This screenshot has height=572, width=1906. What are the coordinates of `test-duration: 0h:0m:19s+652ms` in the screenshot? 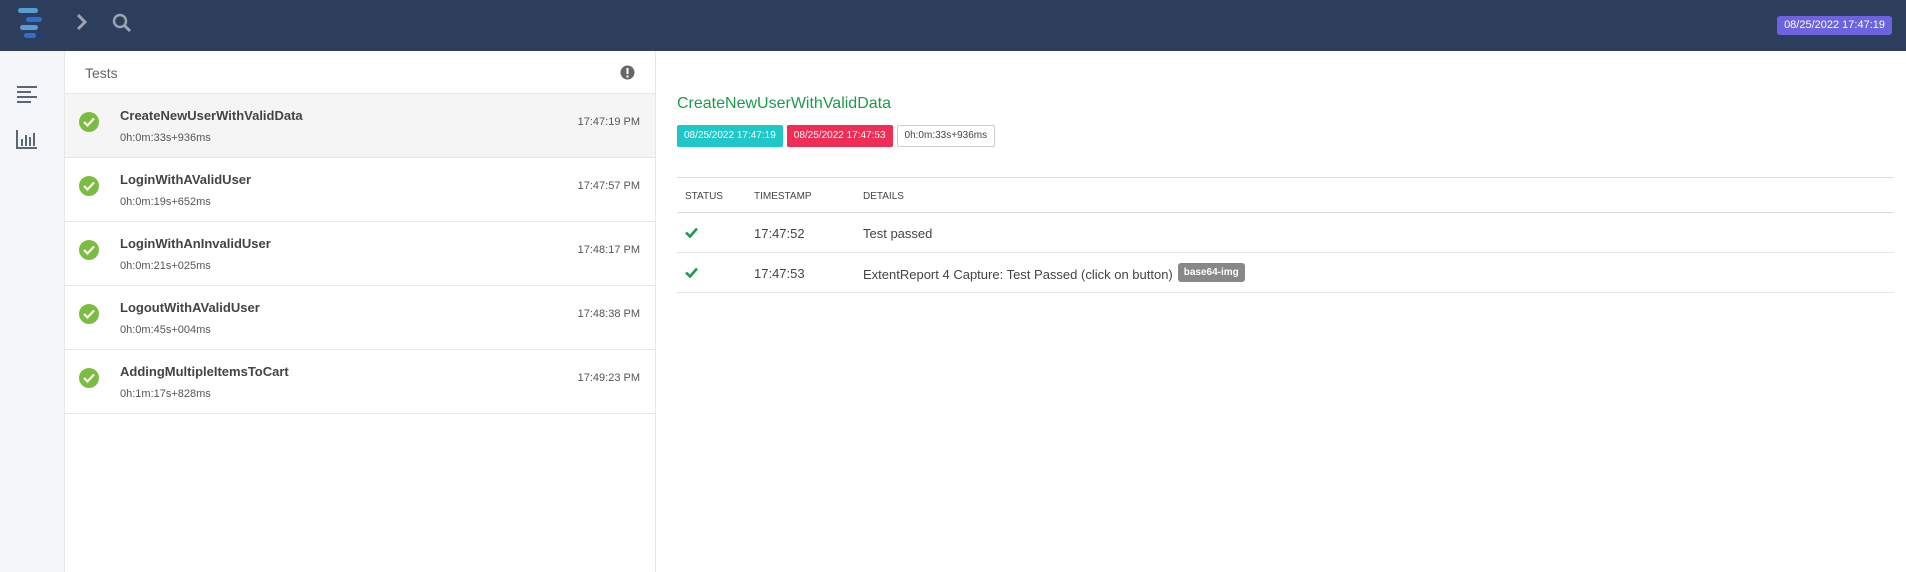 It's located at (165, 202).